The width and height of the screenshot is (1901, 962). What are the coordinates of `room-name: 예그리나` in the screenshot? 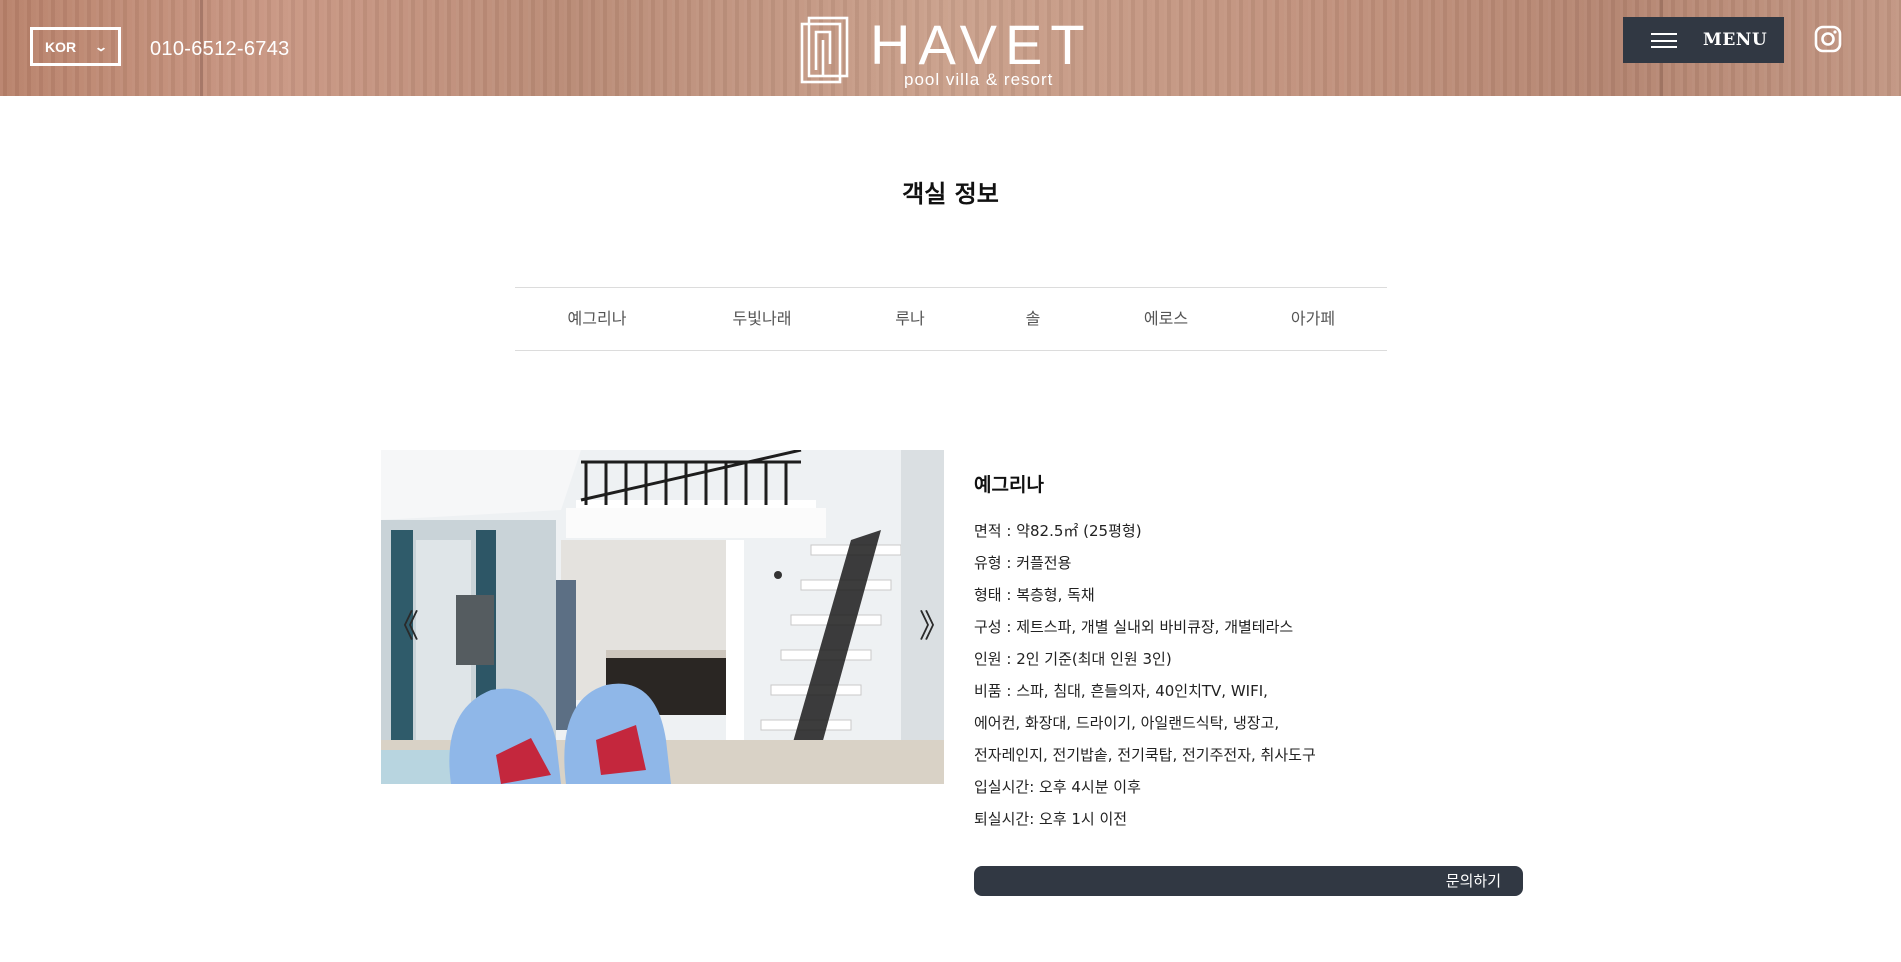 It's located at (1009, 485).